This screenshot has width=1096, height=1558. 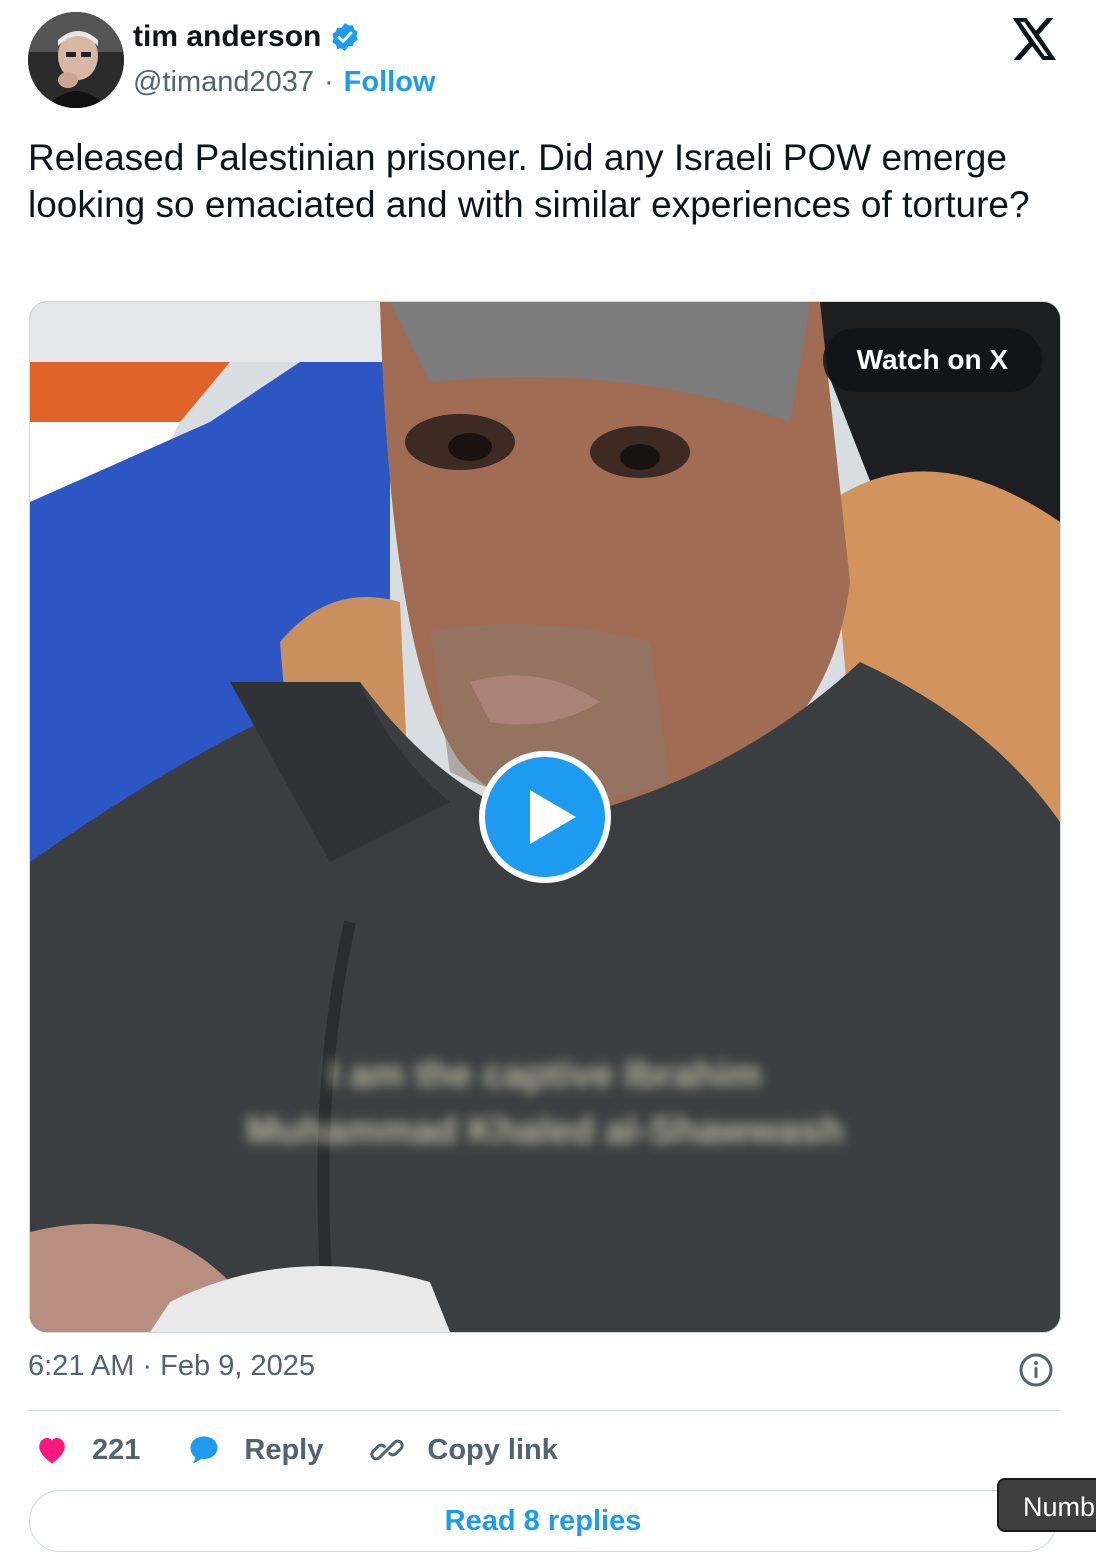 I want to click on heart-icon, so click(x=52, y=1451).